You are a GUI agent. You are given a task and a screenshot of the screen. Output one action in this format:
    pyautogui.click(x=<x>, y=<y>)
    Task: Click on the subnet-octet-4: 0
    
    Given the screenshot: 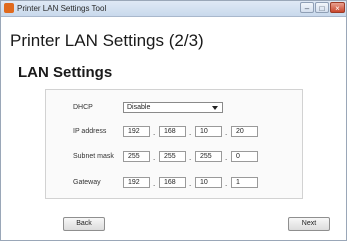 What is the action you would take?
    pyautogui.click(x=244, y=156)
    